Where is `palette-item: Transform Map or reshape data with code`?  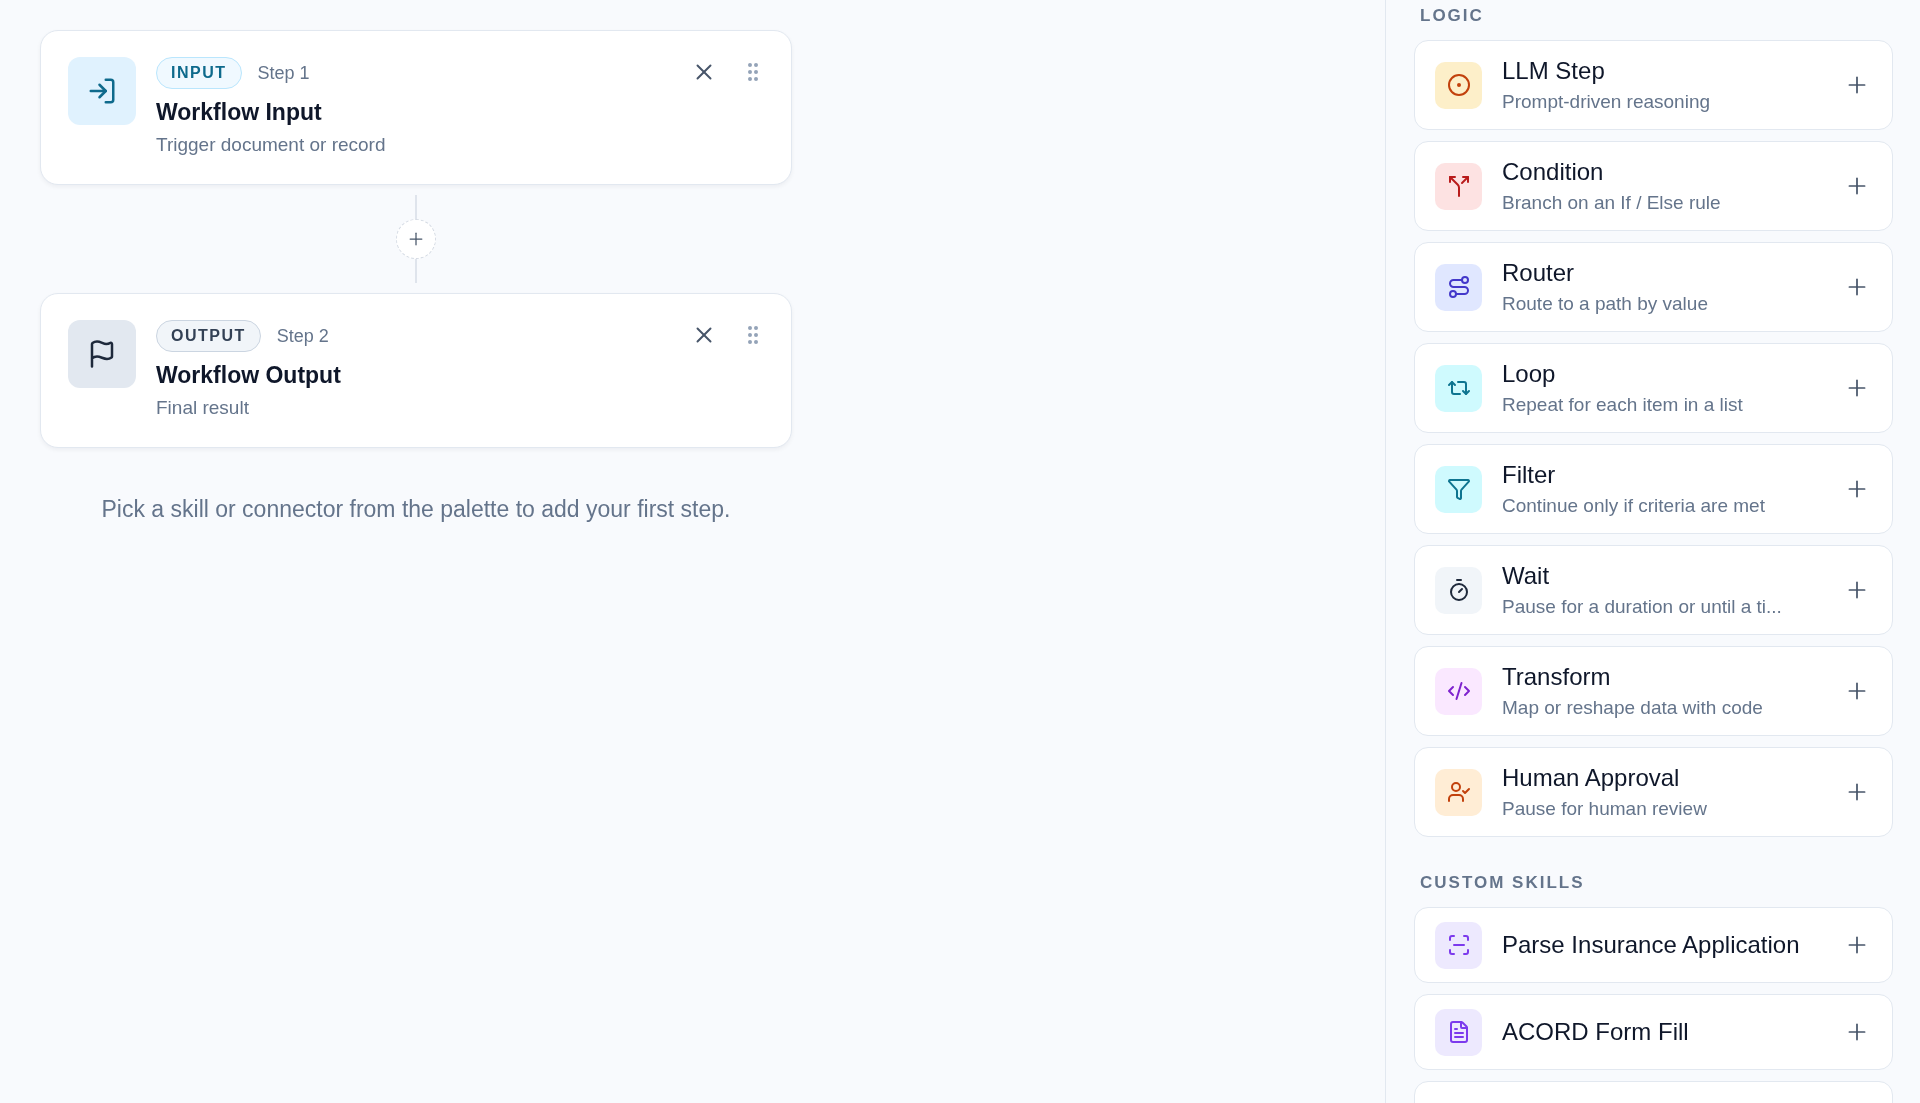
palette-item: Transform Map or reshape data with code is located at coordinates (1653, 691).